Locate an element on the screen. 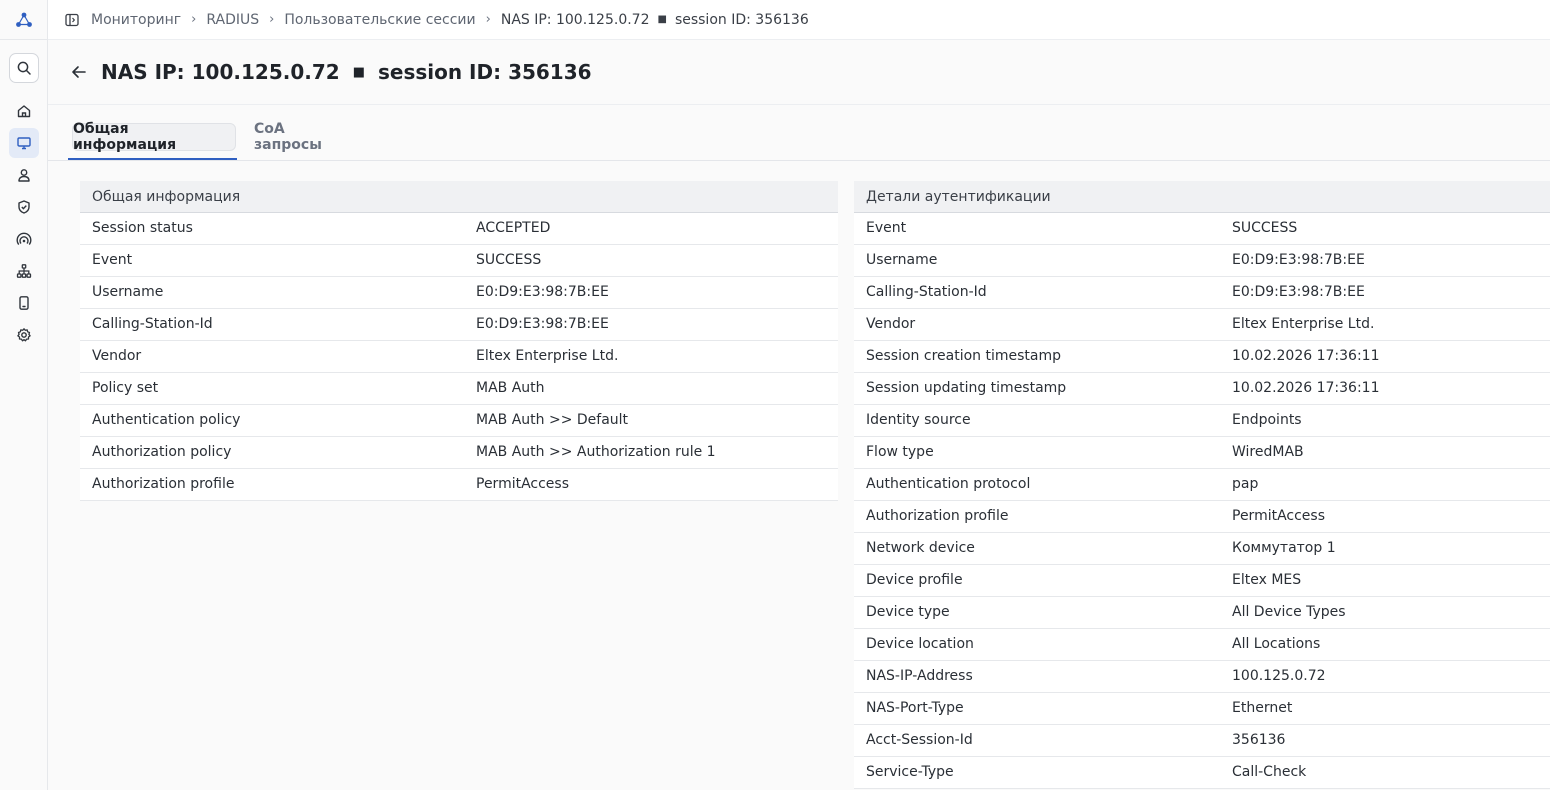 This screenshot has width=1550, height=790. field-label: Flow type is located at coordinates (900, 452).